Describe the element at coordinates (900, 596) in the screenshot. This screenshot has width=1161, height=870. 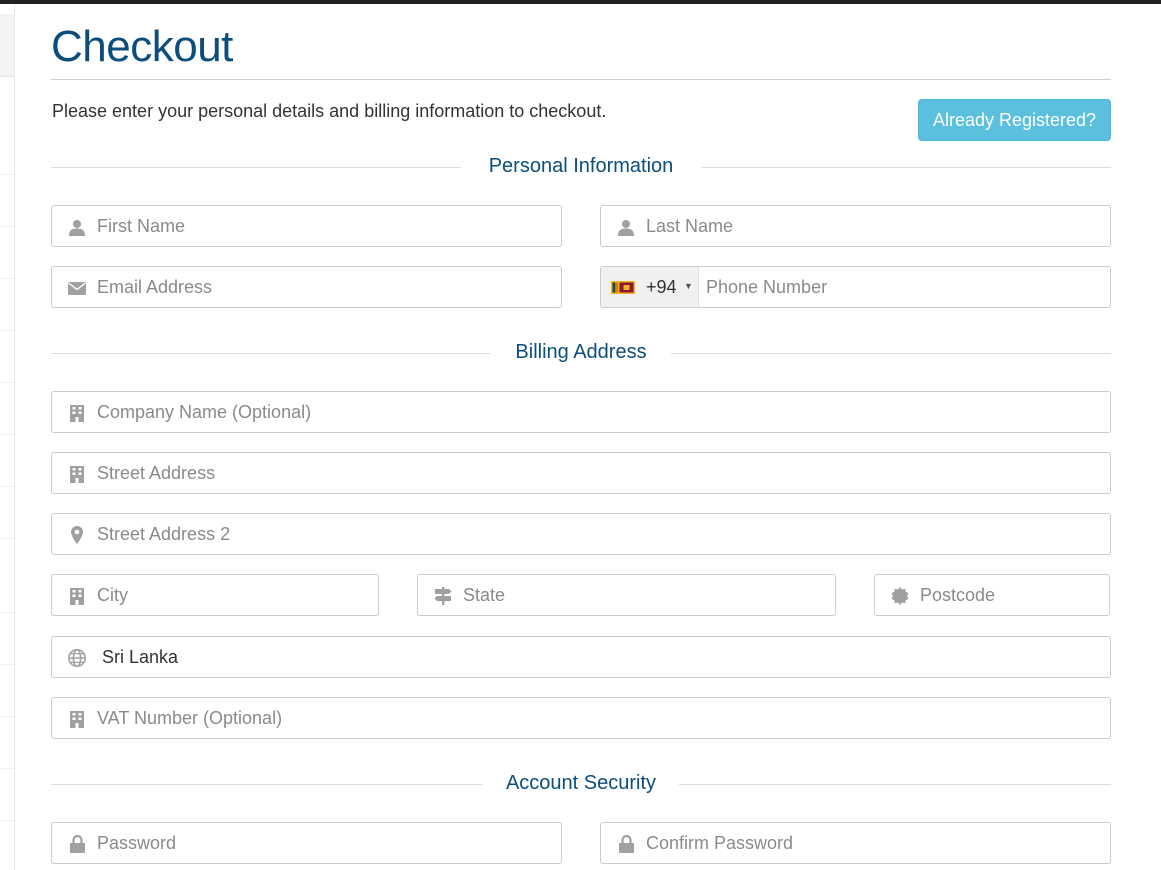
I see `certificate-icon` at that location.